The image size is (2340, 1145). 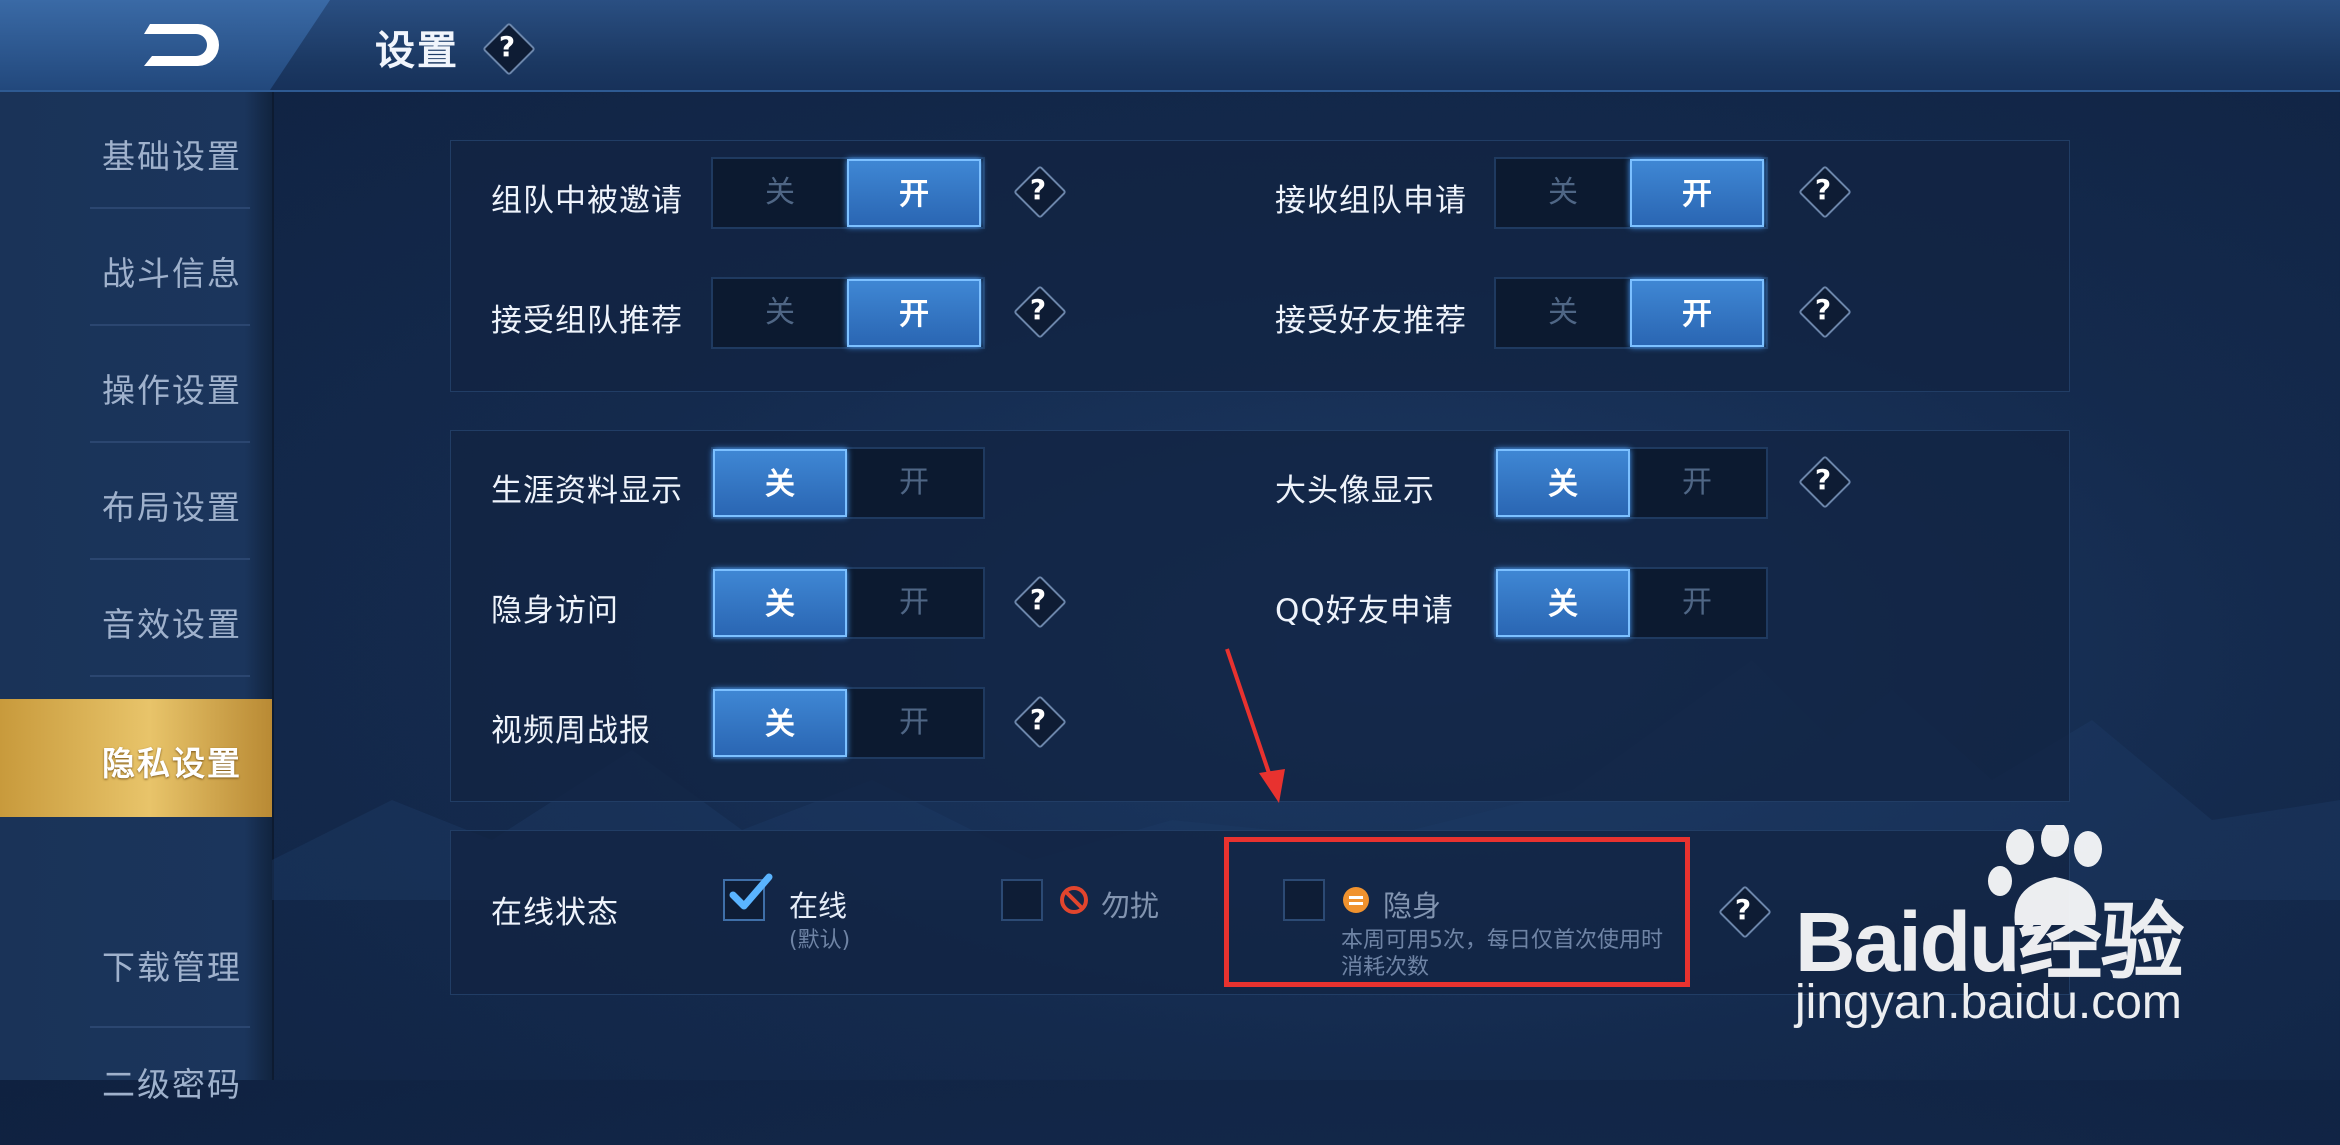 I want to click on sidebar-item-label: 战斗信息, so click(x=172, y=273).